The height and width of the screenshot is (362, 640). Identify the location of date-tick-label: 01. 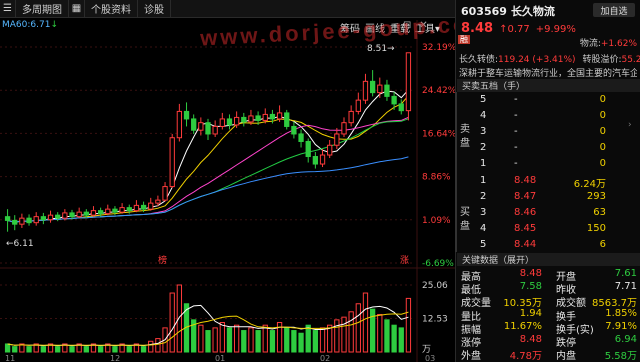
(220, 358).